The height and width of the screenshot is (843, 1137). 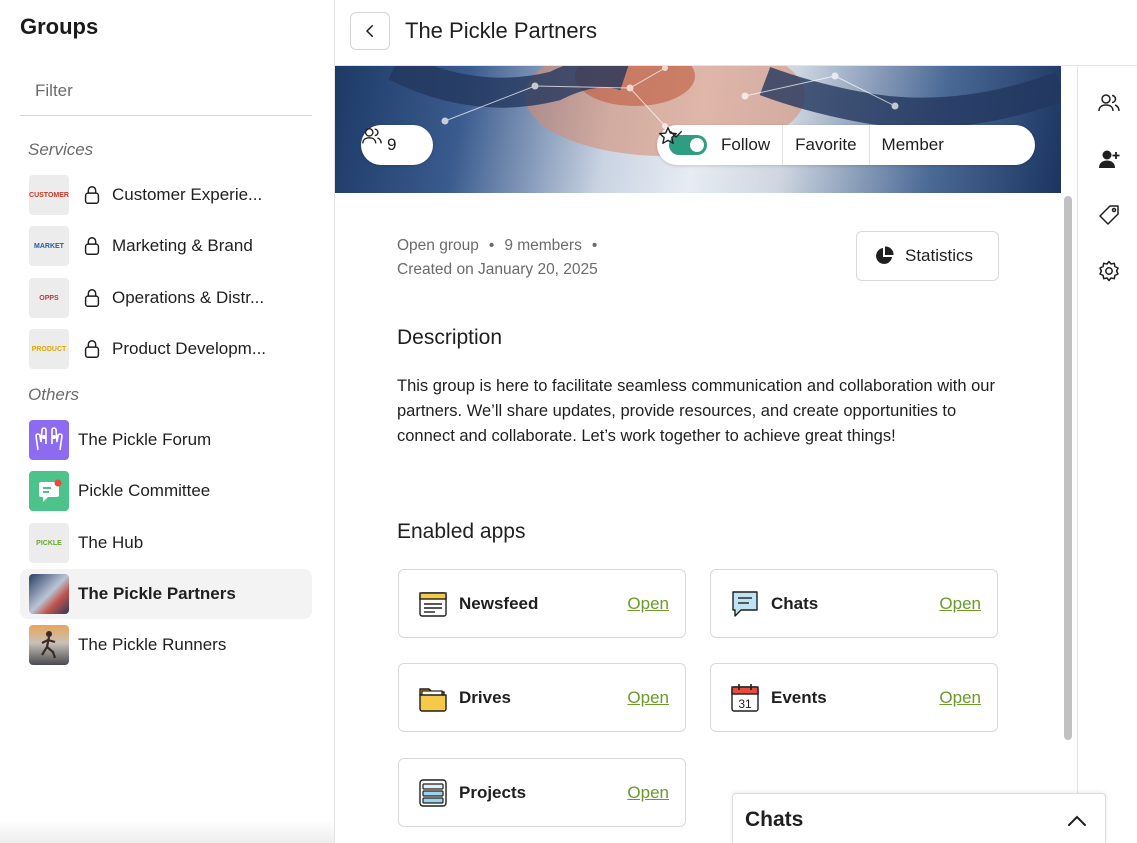 What do you see at coordinates (648, 604) in the screenshot?
I see `open-newsfeed-link: Open` at bounding box center [648, 604].